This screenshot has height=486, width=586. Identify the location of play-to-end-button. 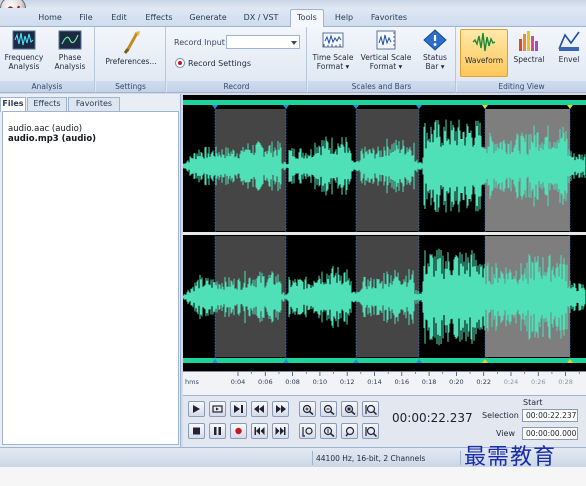
(238, 409).